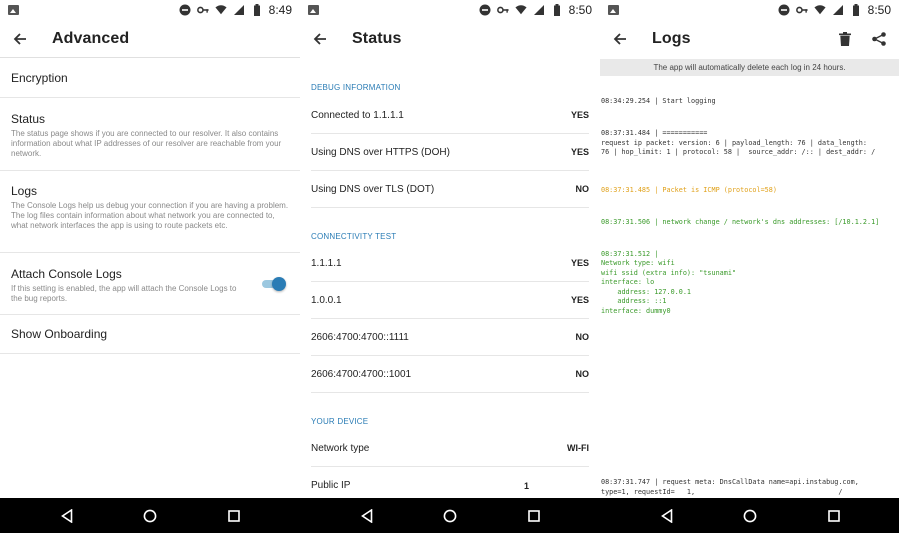 The width and height of the screenshot is (899, 533). I want to click on app-bar: Advanced, so click(150, 39).